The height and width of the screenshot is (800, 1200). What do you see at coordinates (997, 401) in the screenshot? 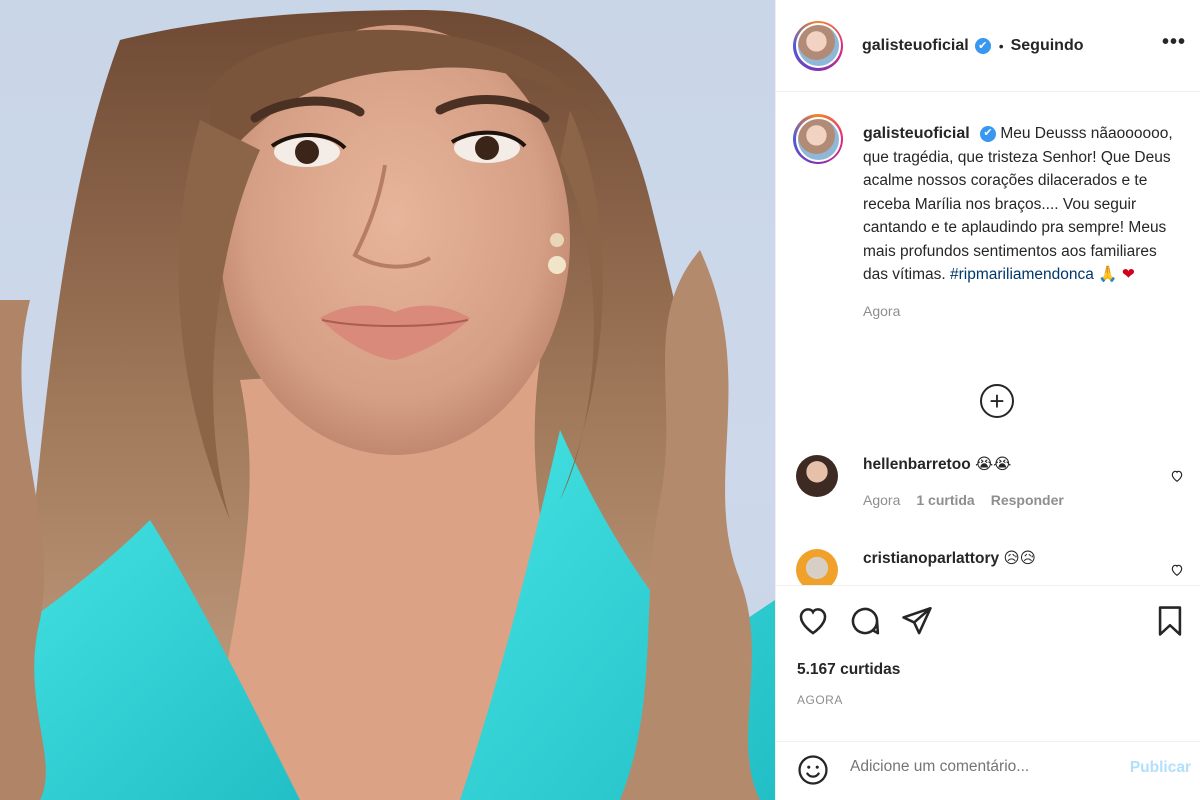
I see `plus-circle-icon: +` at bounding box center [997, 401].